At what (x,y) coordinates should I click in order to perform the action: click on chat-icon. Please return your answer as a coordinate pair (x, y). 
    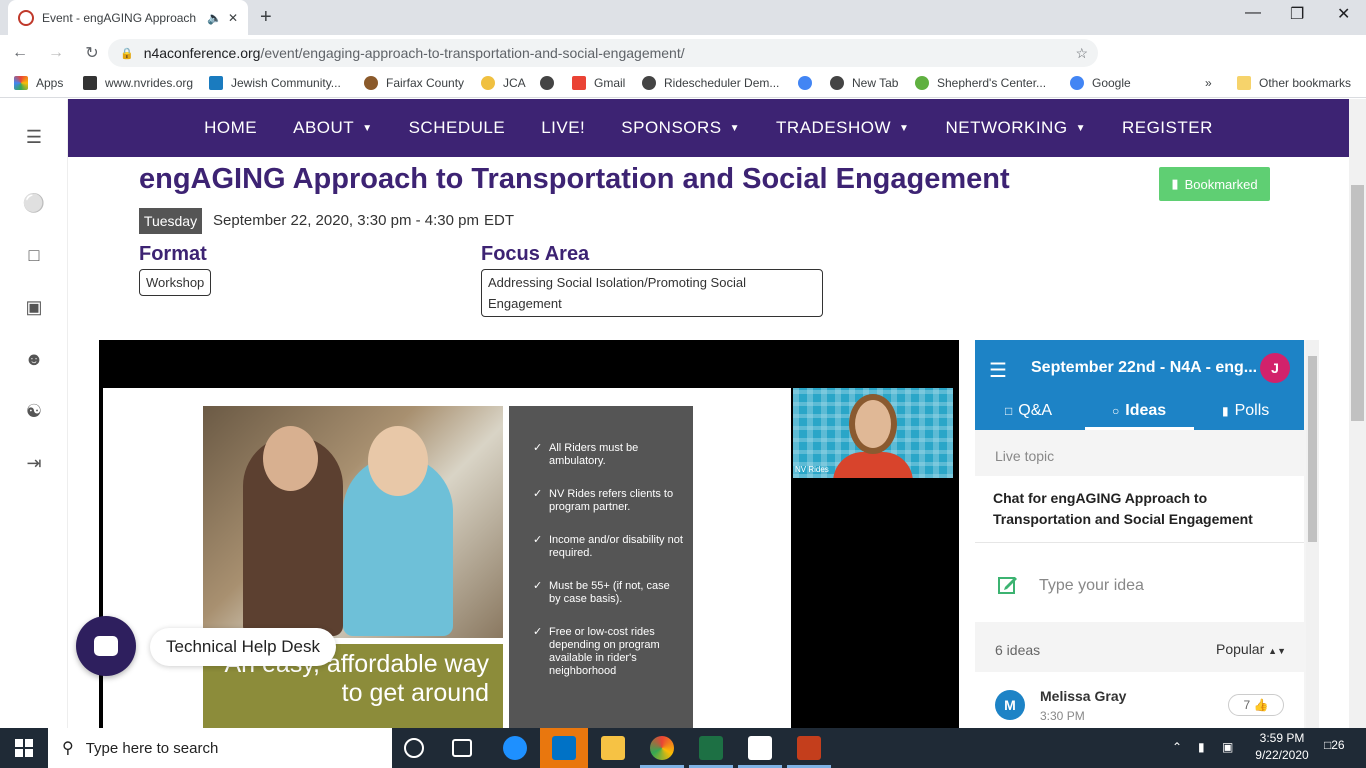
    Looking at the image, I should click on (106, 646).